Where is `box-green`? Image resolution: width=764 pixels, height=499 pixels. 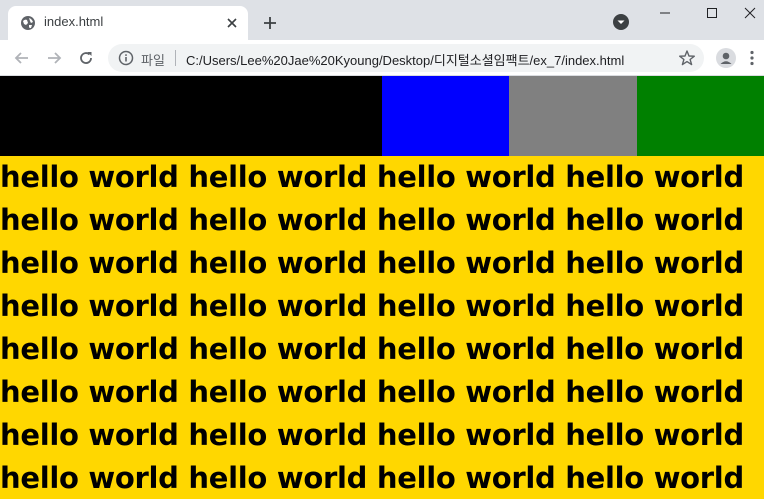
box-green is located at coordinates (700, 116).